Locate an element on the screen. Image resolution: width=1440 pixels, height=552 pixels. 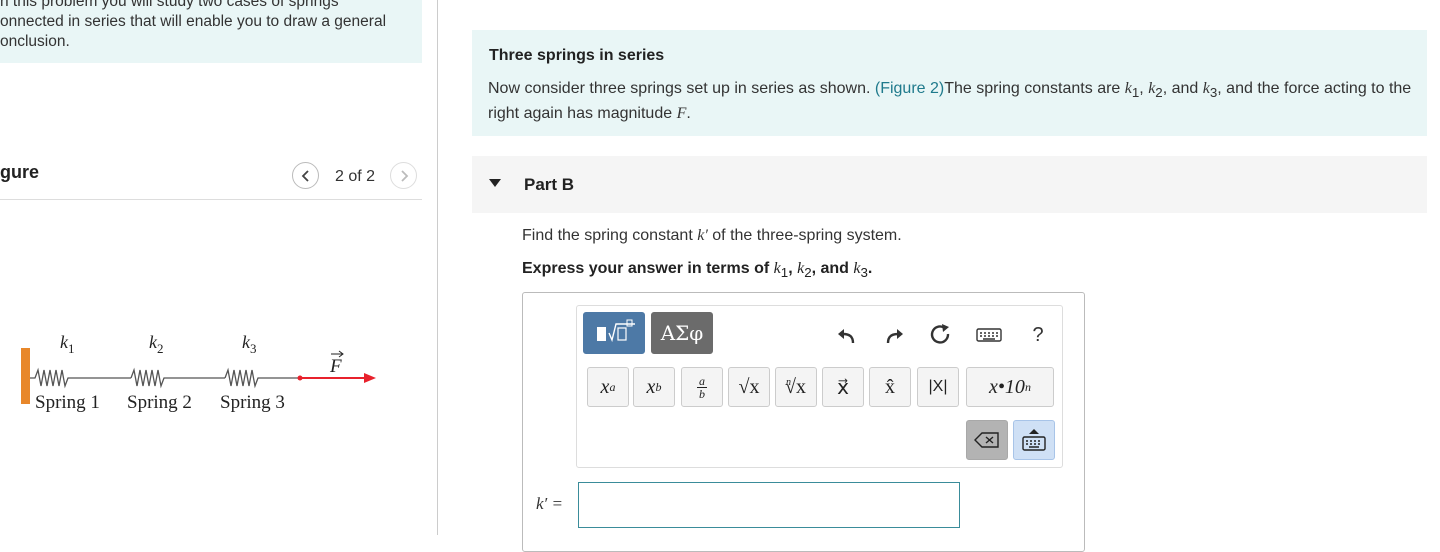
backspace-icon is located at coordinates (987, 440).